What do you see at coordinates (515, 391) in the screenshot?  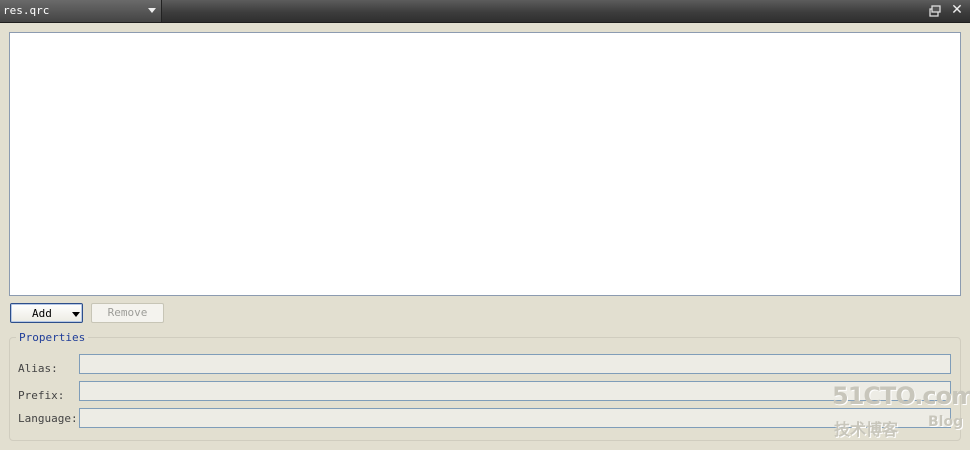 I see `prefix-field` at bounding box center [515, 391].